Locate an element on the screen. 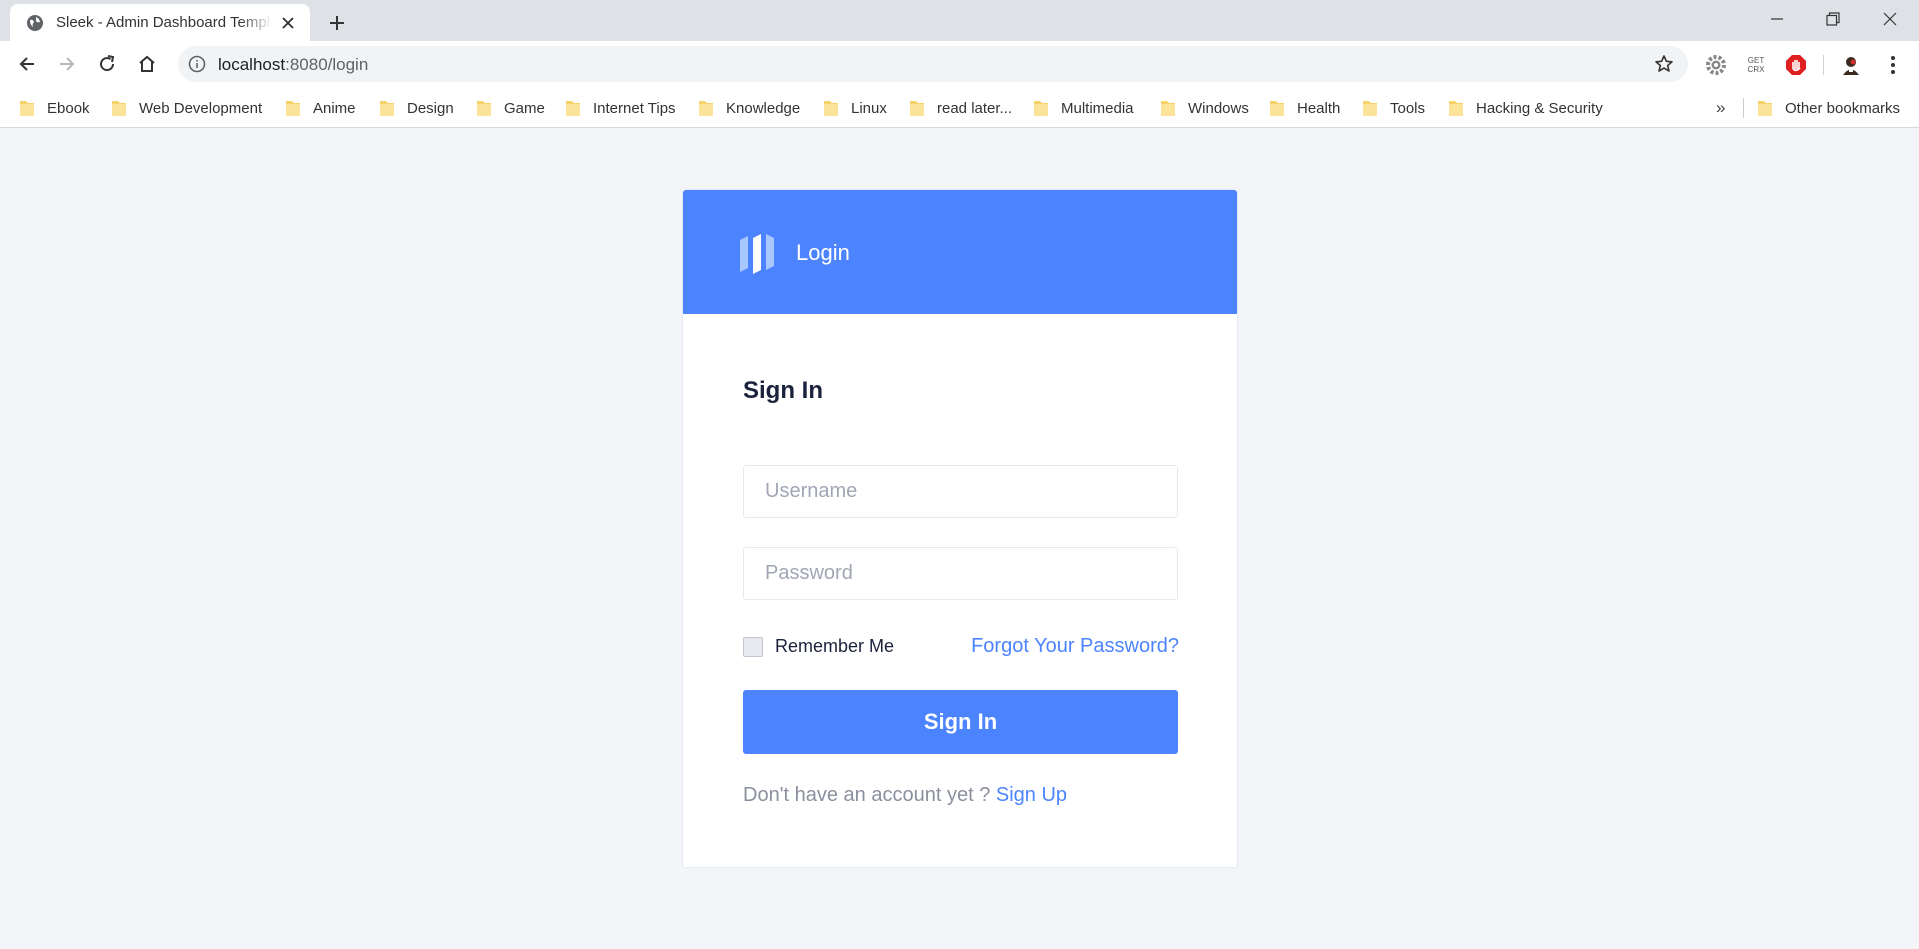 This screenshot has width=1919, height=949. bookmark-folder: Internet Tips is located at coordinates (621, 108).